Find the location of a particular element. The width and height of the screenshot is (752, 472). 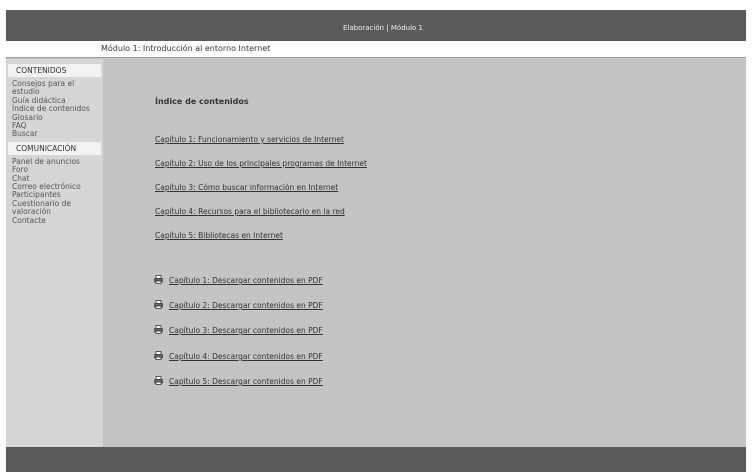

pdf-link-chapter-3: Capítulo 3: Descargar contenidos en PDF is located at coordinates (246, 330).